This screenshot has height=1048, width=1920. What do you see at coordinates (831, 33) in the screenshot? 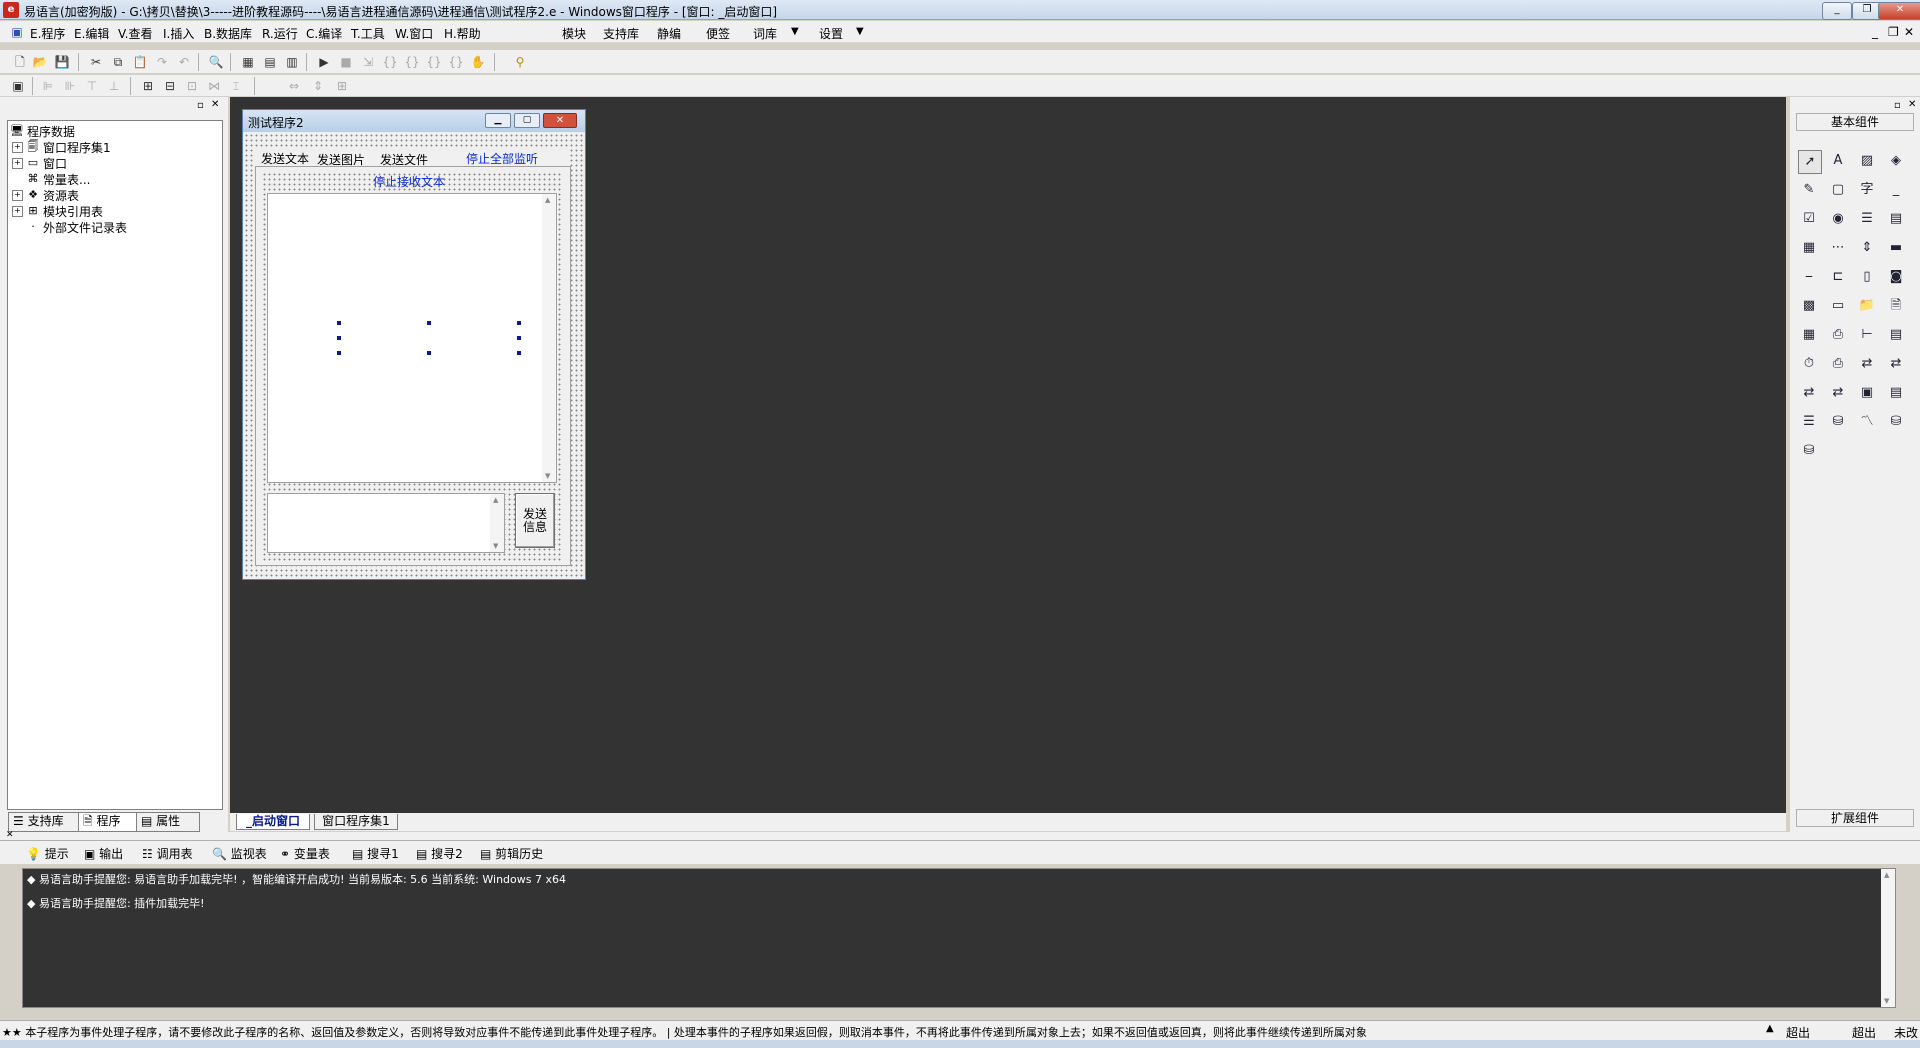
I see `menu-settings: 设置` at bounding box center [831, 33].